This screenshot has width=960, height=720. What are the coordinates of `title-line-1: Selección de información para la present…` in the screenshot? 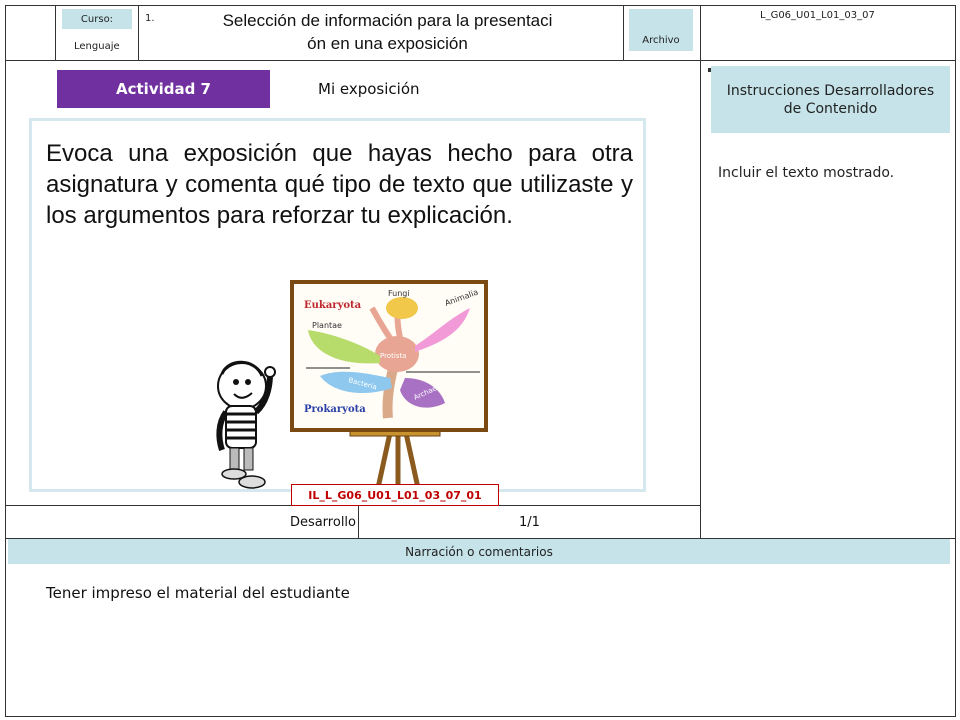 It's located at (387, 20).